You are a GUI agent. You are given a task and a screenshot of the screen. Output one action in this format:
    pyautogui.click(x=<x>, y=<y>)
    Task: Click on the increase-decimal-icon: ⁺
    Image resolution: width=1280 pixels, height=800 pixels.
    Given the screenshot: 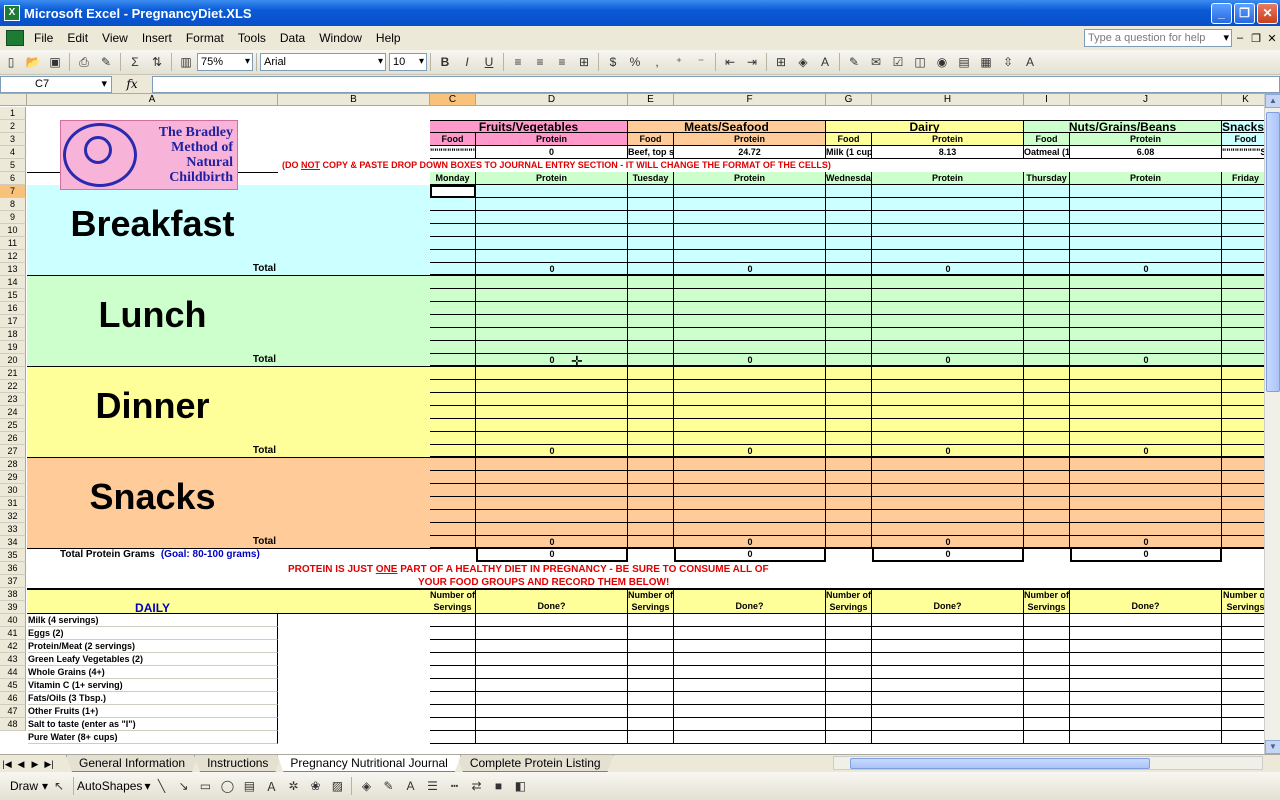 What is the action you would take?
    pyautogui.click(x=679, y=62)
    